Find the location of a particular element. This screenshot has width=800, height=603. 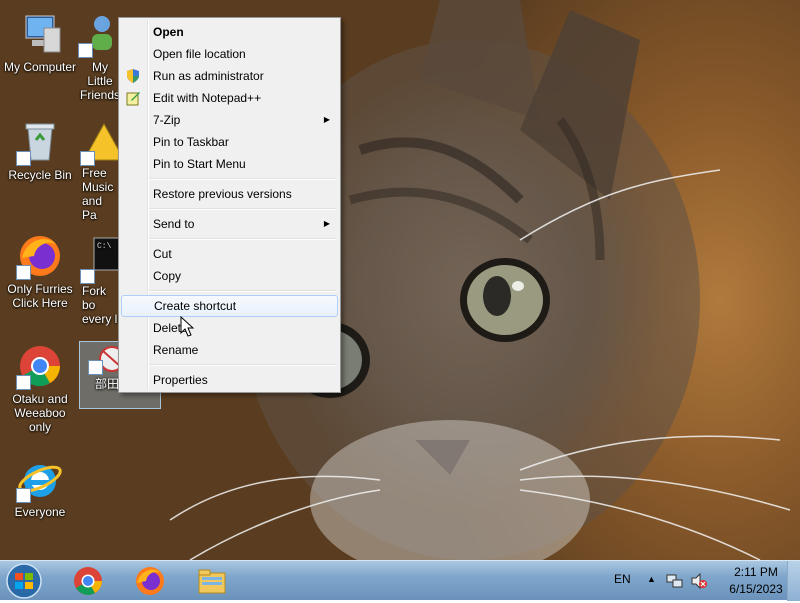

desktop-icon-label: My Computer is located at coordinates (40, 67).